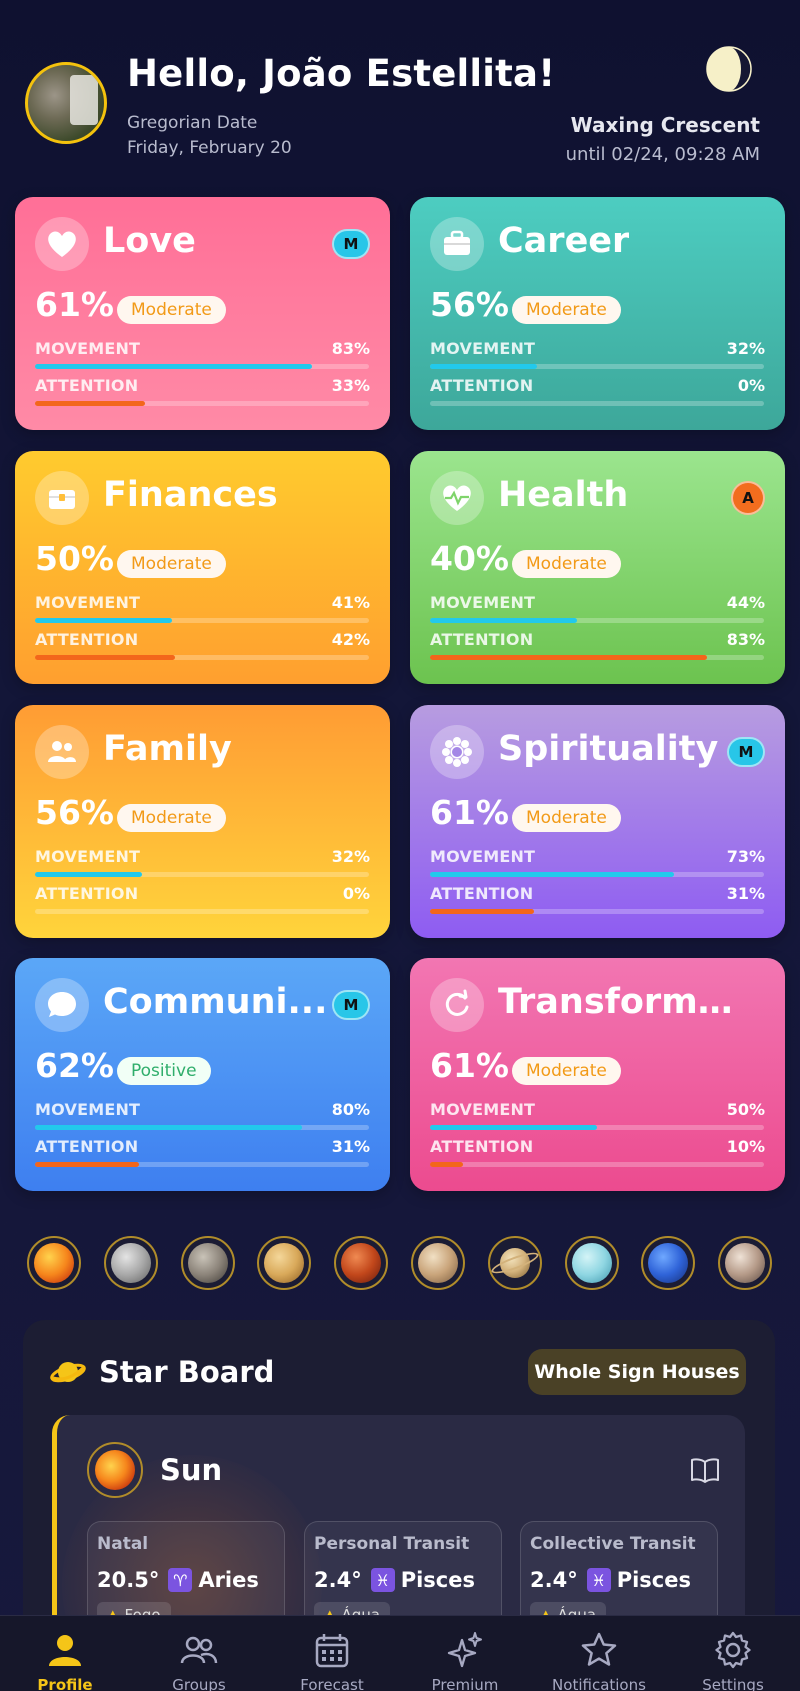 The width and height of the screenshot is (800, 1691). What do you see at coordinates (662, 154) in the screenshot?
I see `moon-phase-until: until 02/24, 09:28 AM` at bounding box center [662, 154].